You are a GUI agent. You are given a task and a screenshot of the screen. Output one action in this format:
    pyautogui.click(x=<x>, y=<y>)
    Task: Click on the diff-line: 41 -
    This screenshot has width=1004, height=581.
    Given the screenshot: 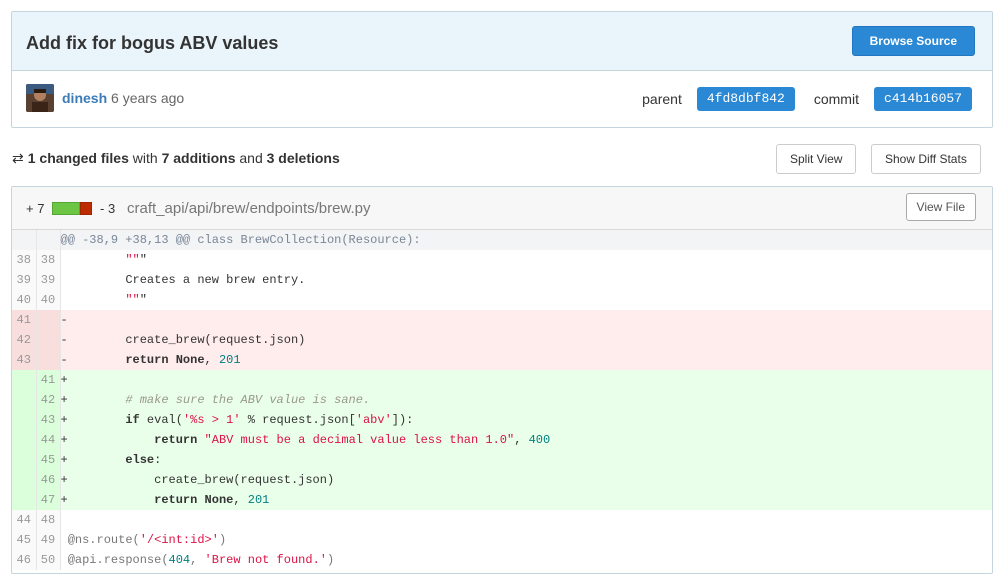 What is the action you would take?
    pyautogui.click(x=502, y=320)
    